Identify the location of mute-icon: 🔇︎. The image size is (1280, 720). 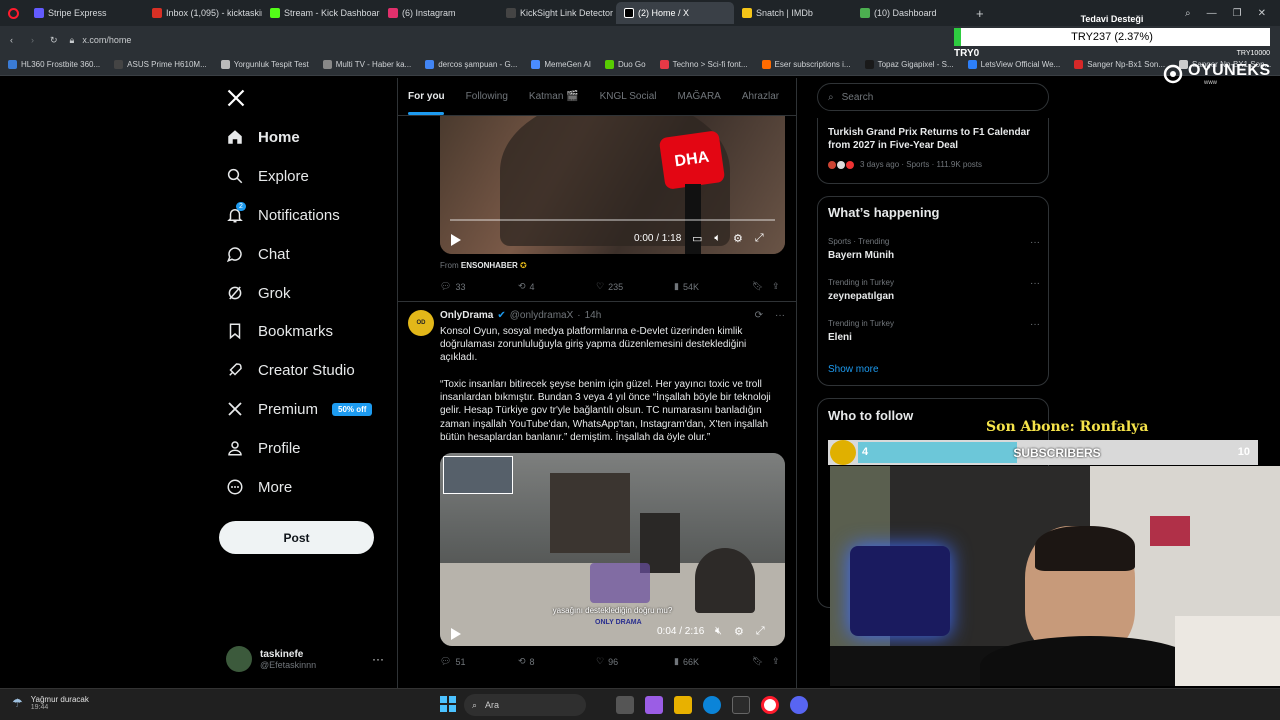
(718, 631).